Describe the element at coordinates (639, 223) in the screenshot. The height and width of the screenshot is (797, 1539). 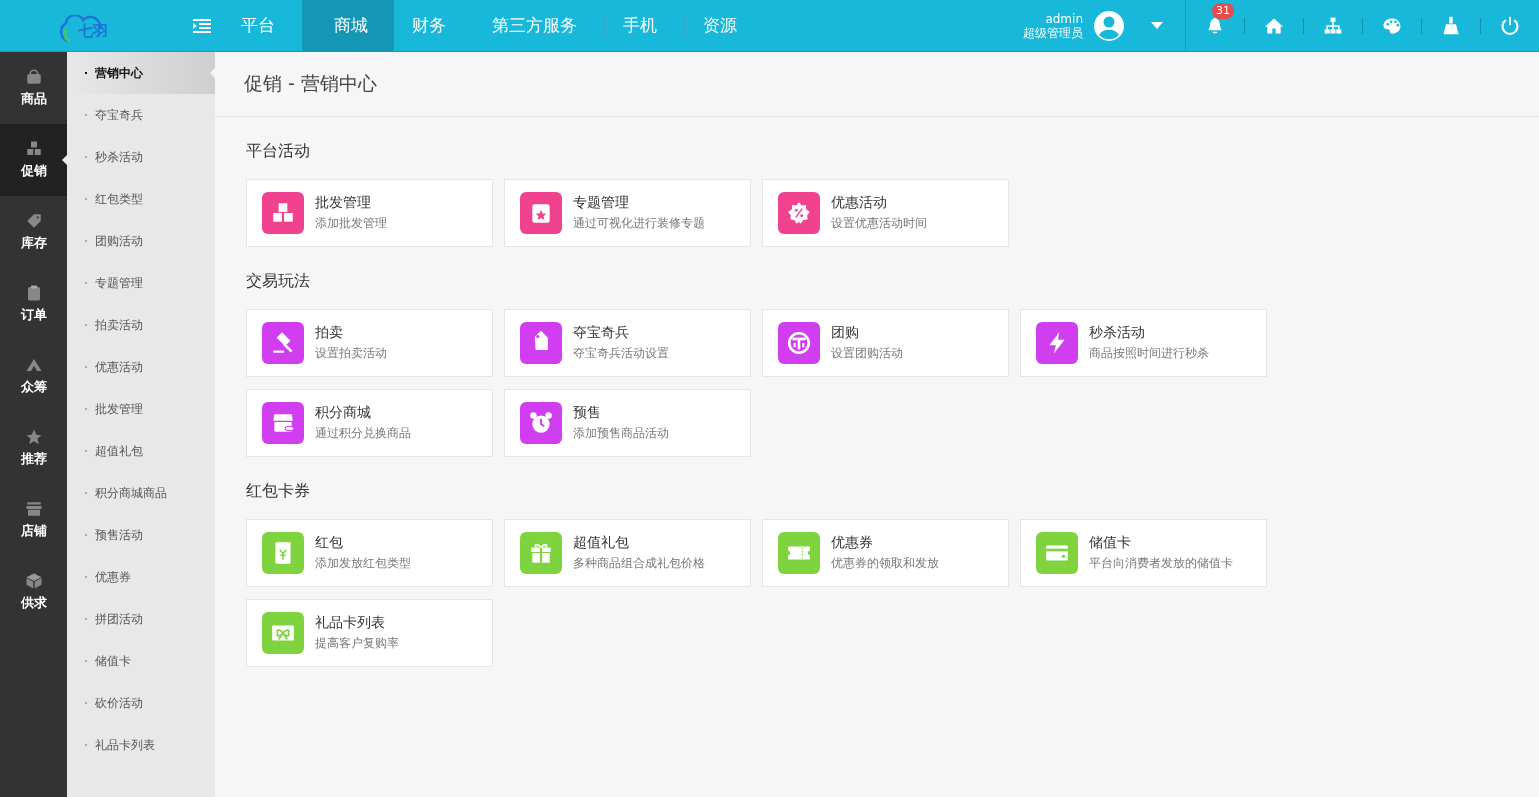
I see `card-description: 通过可视化进行装修专题` at that location.